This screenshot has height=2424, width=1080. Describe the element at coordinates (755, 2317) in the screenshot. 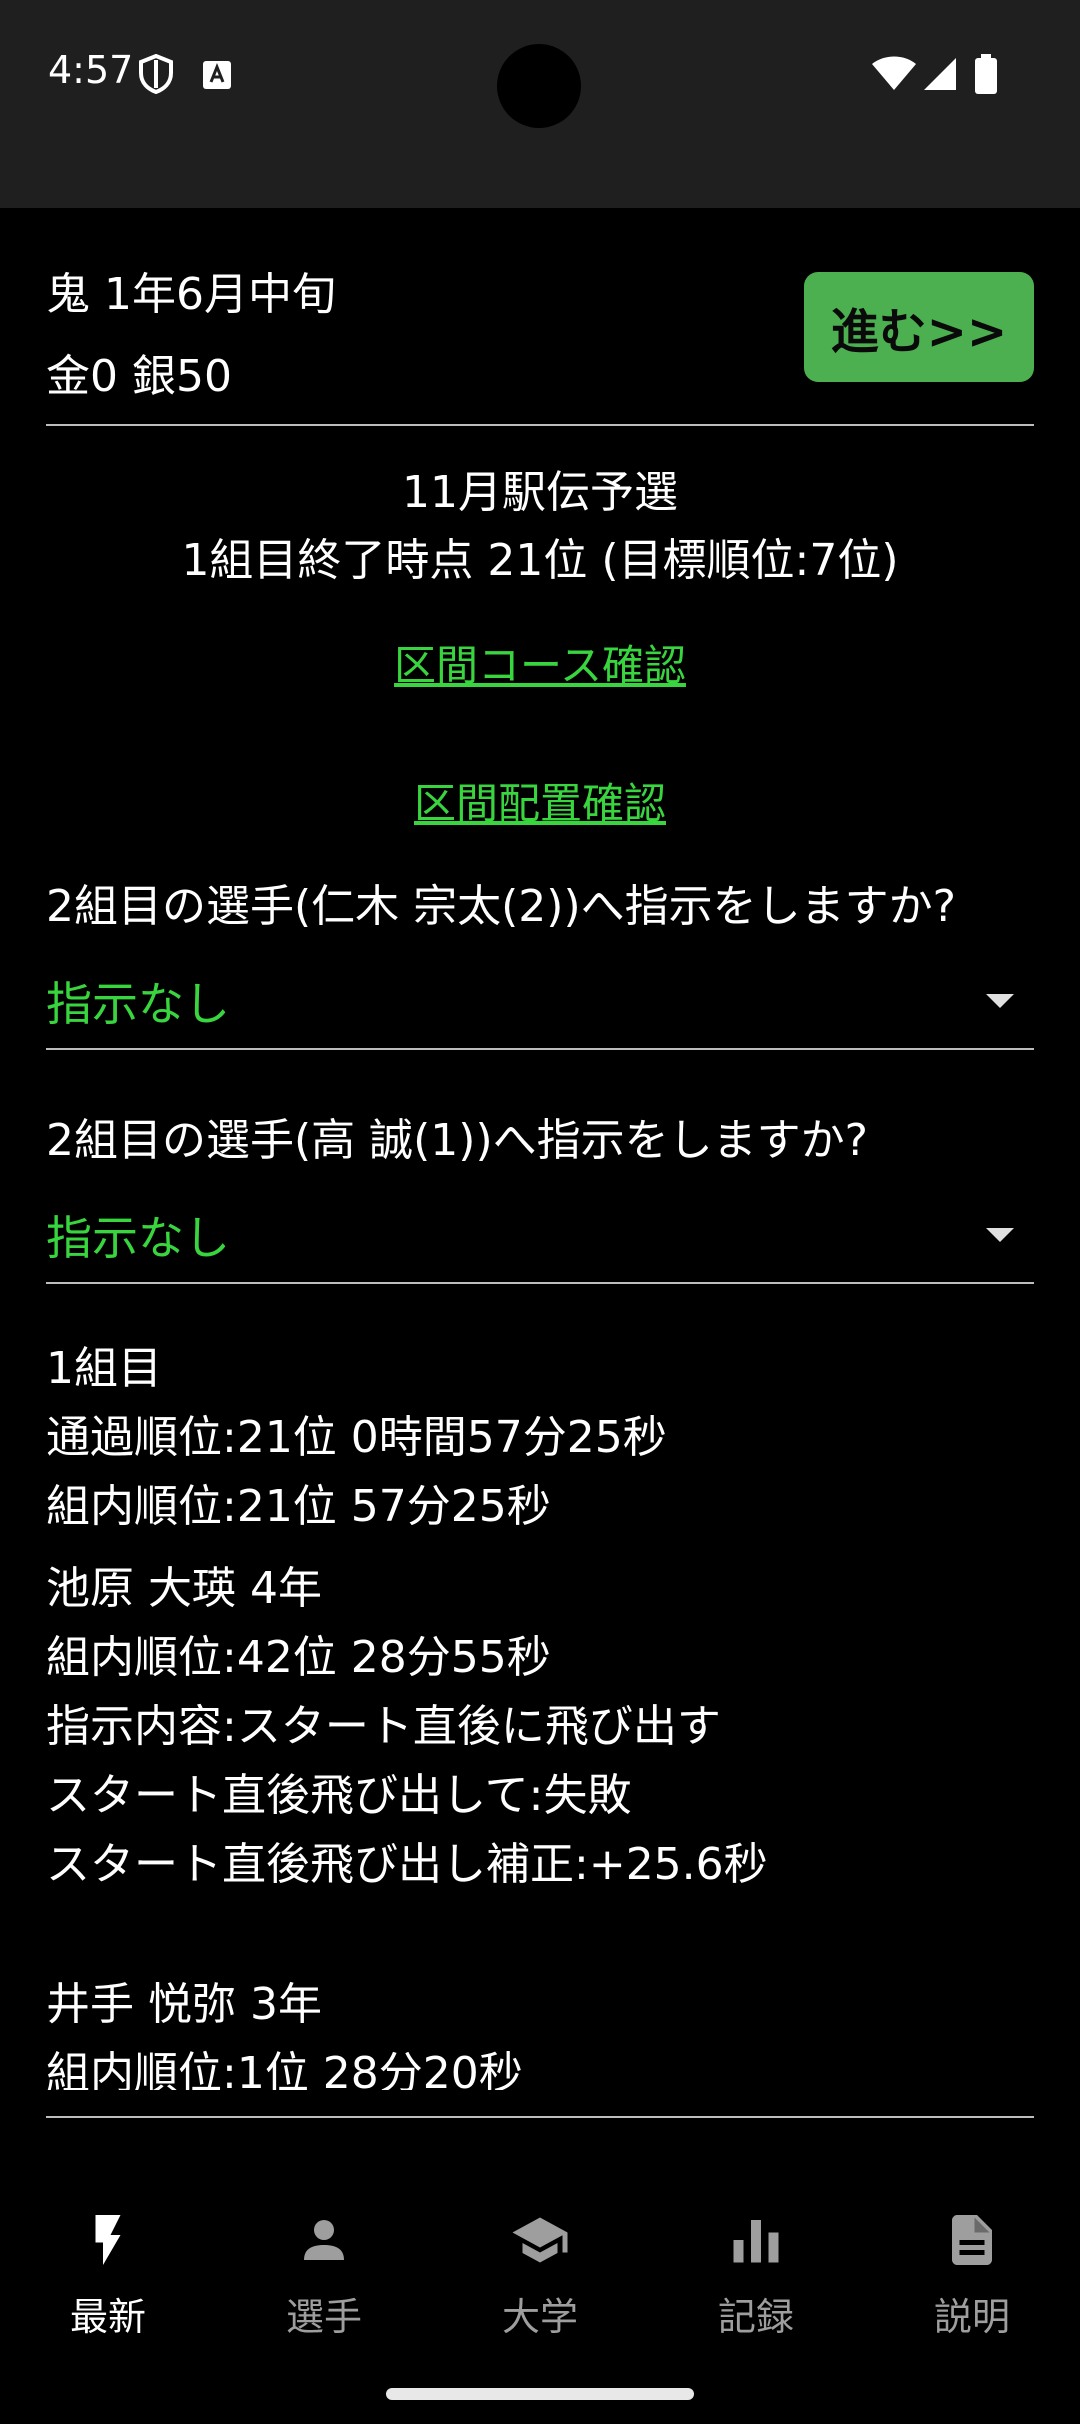

I see `nav-label: 記録` at that location.